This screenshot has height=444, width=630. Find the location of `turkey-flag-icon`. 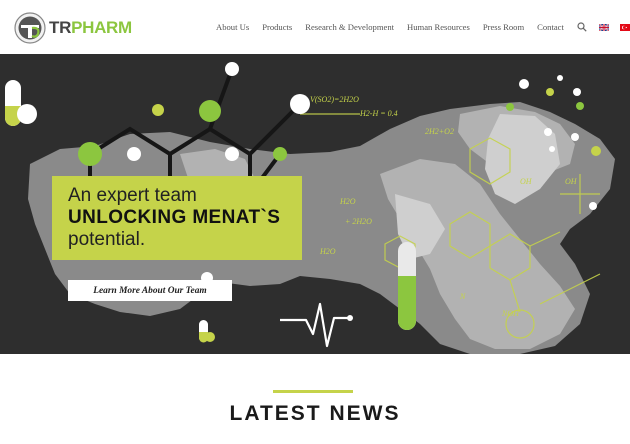

turkey-flag-icon is located at coordinates (624, 27).